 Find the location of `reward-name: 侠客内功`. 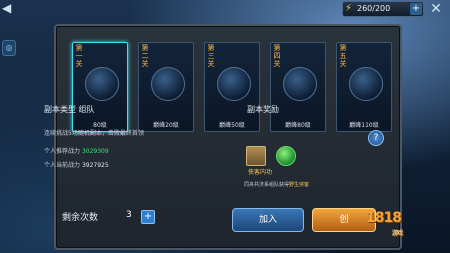

reward-name: 侠客内功 is located at coordinates (260, 172).